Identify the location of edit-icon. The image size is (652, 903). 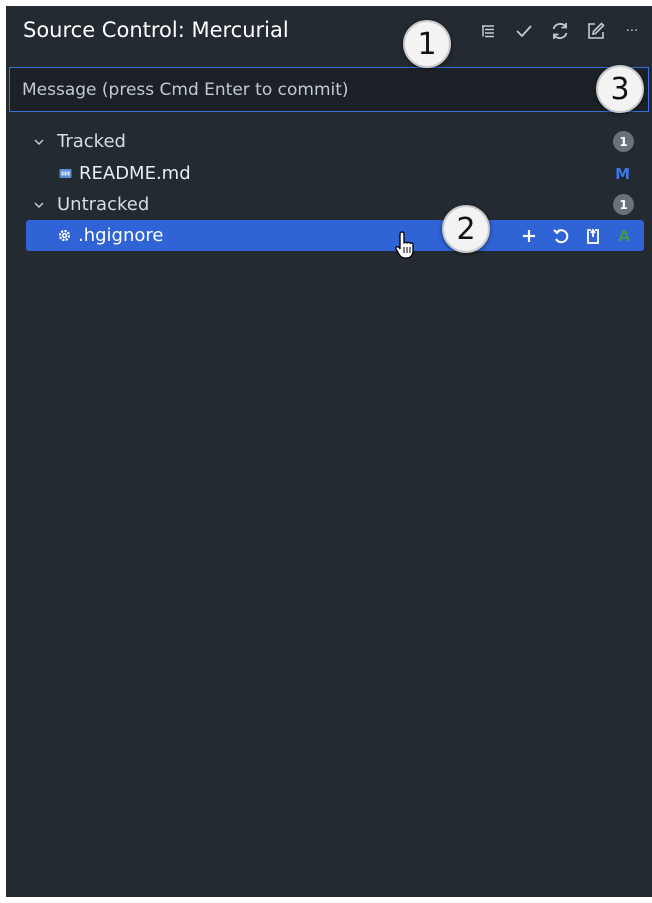
(596, 31).